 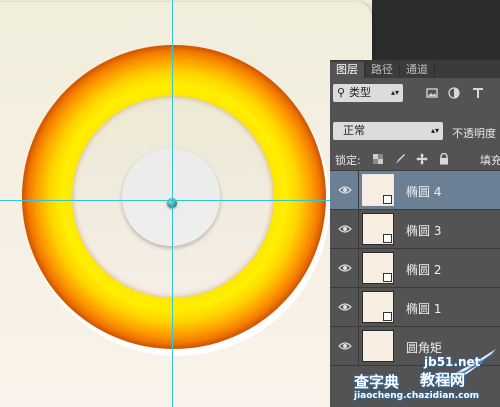 I want to click on tab-paths: 路径, so click(x=382, y=70).